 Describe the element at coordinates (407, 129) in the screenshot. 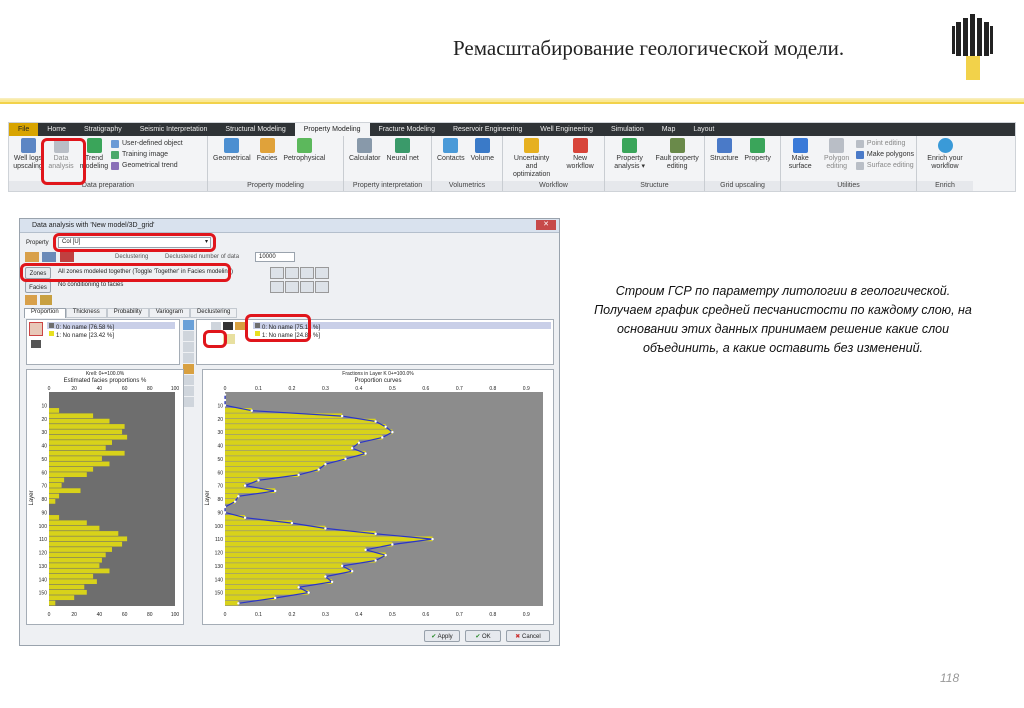

I see `tab-fracture: Fracture Modeling` at that location.